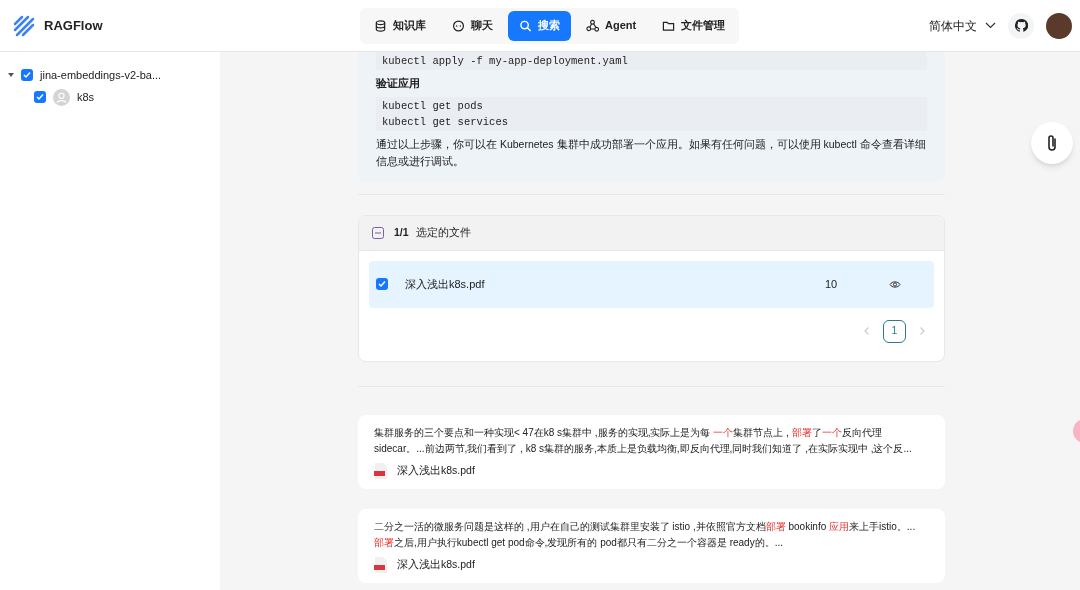 The image size is (1080, 590). Describe the element at coordinates (443, 232) in the screenshot. I see `files-title: 选定的文件` at that location.